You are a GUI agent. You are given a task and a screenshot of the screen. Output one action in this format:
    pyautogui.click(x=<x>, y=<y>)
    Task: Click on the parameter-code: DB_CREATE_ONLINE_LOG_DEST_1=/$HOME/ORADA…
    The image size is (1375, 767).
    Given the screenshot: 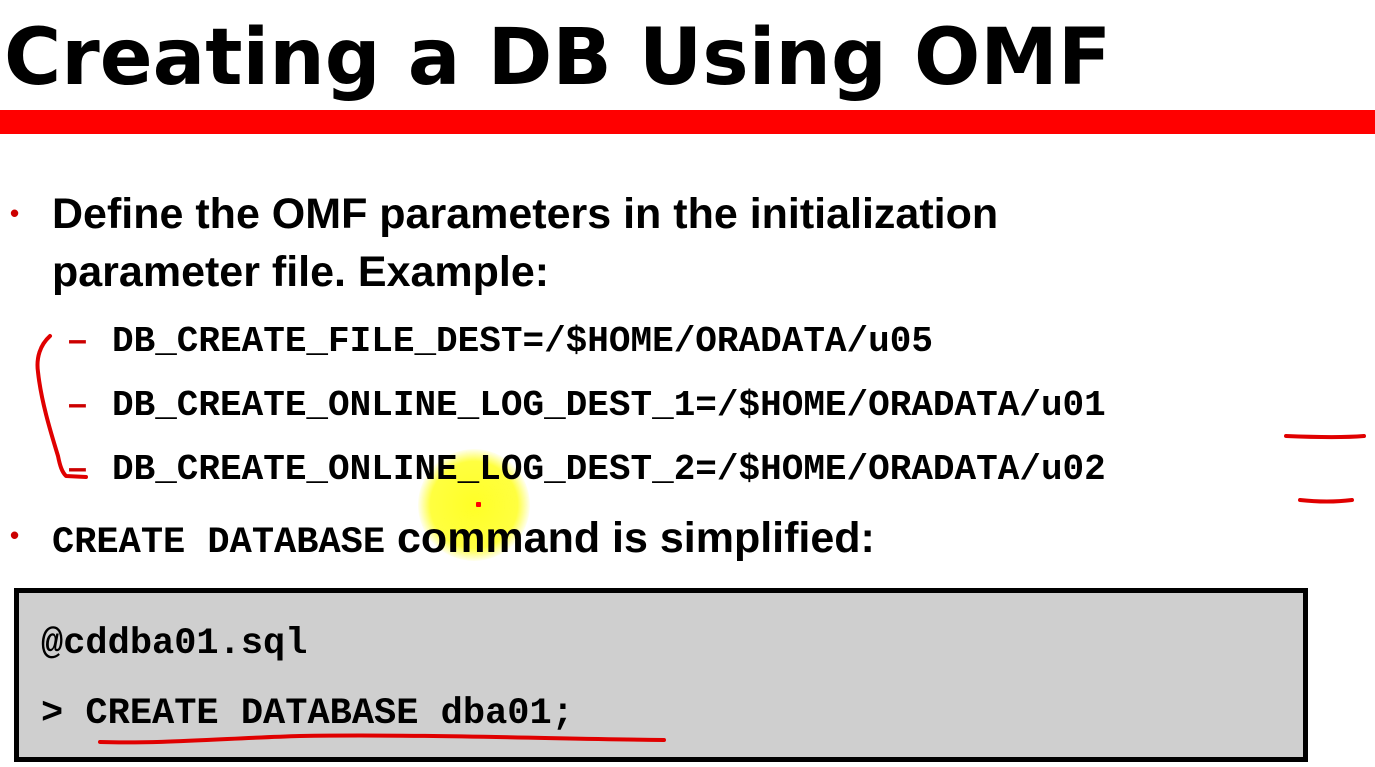 What is the action you would take?
    pyautogui.click(x=609, y=405)
    